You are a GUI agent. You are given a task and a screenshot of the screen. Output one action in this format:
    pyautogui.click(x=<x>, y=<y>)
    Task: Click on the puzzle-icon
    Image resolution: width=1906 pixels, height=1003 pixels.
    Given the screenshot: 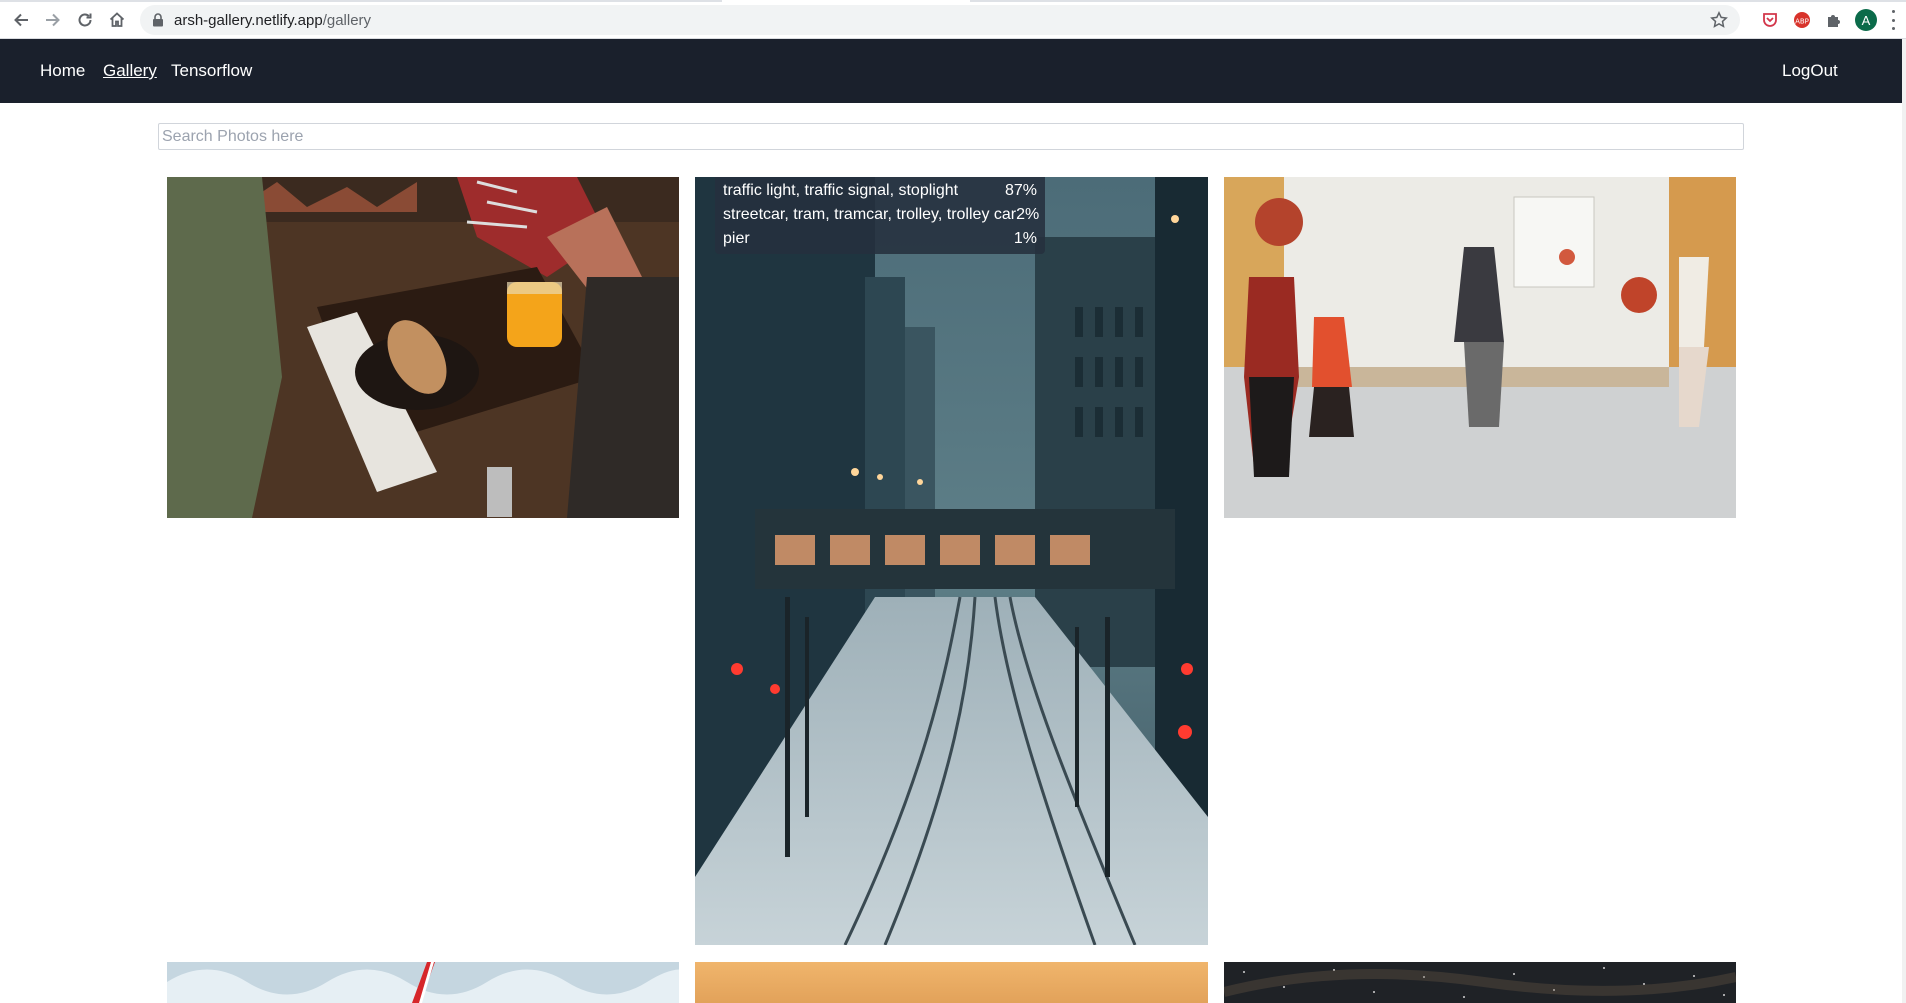 What is the action you would take?
    pyautogui.click(x=1834, y=20)
    